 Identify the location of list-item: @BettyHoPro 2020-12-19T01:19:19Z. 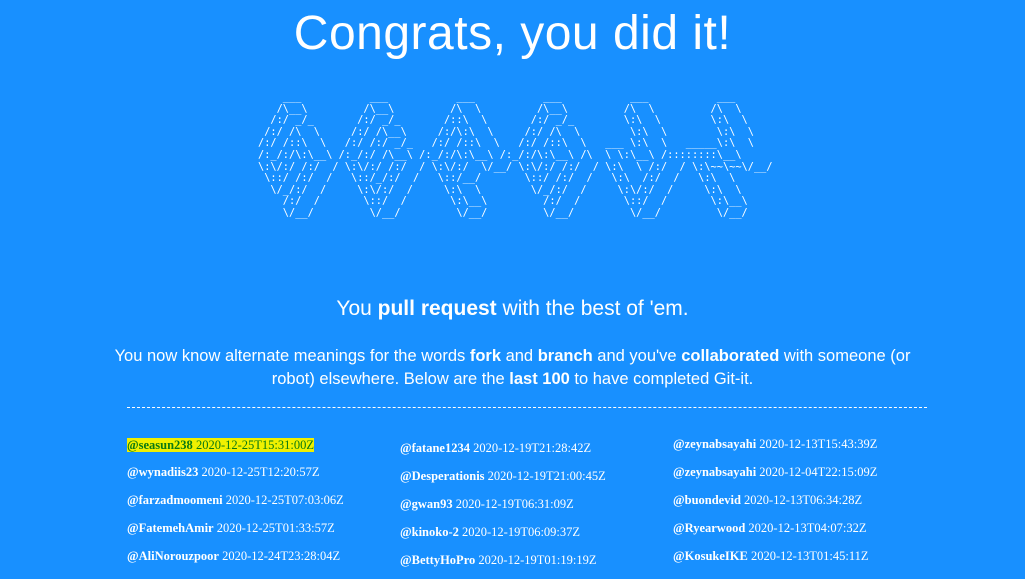
(503, 565).